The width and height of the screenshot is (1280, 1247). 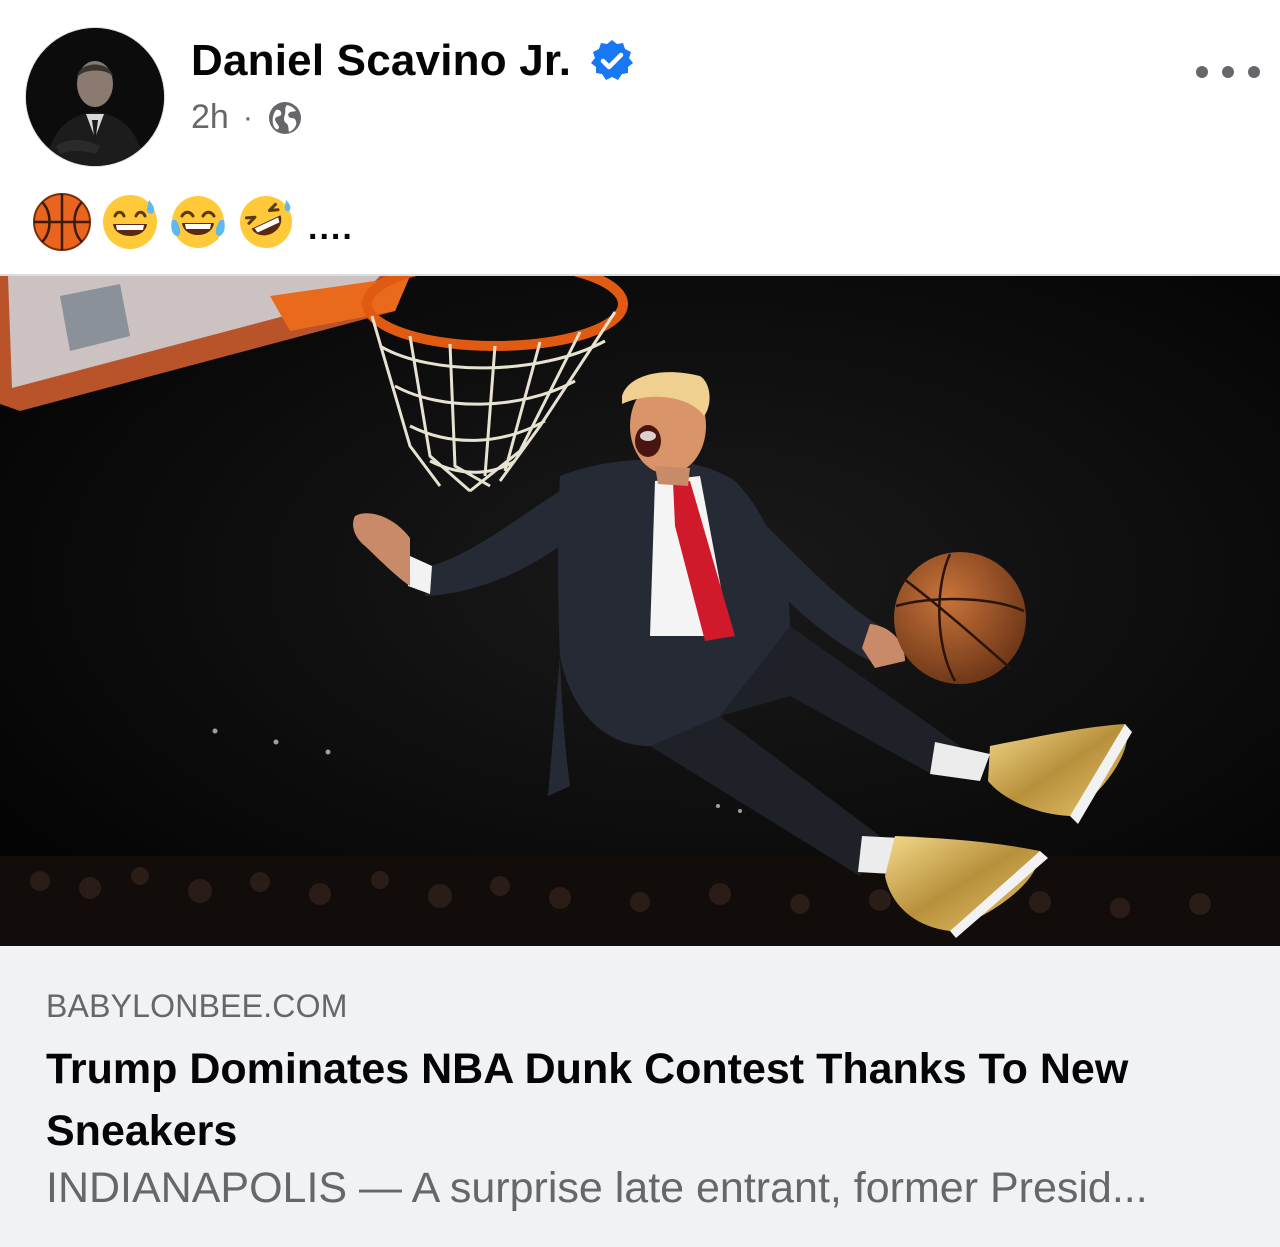 I want to click on avatar-photo, so click(x=95, y=97).